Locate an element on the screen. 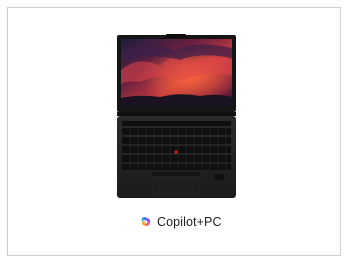  copilot-pc-label: Copilot+PC is located at coordinates (189, 222).